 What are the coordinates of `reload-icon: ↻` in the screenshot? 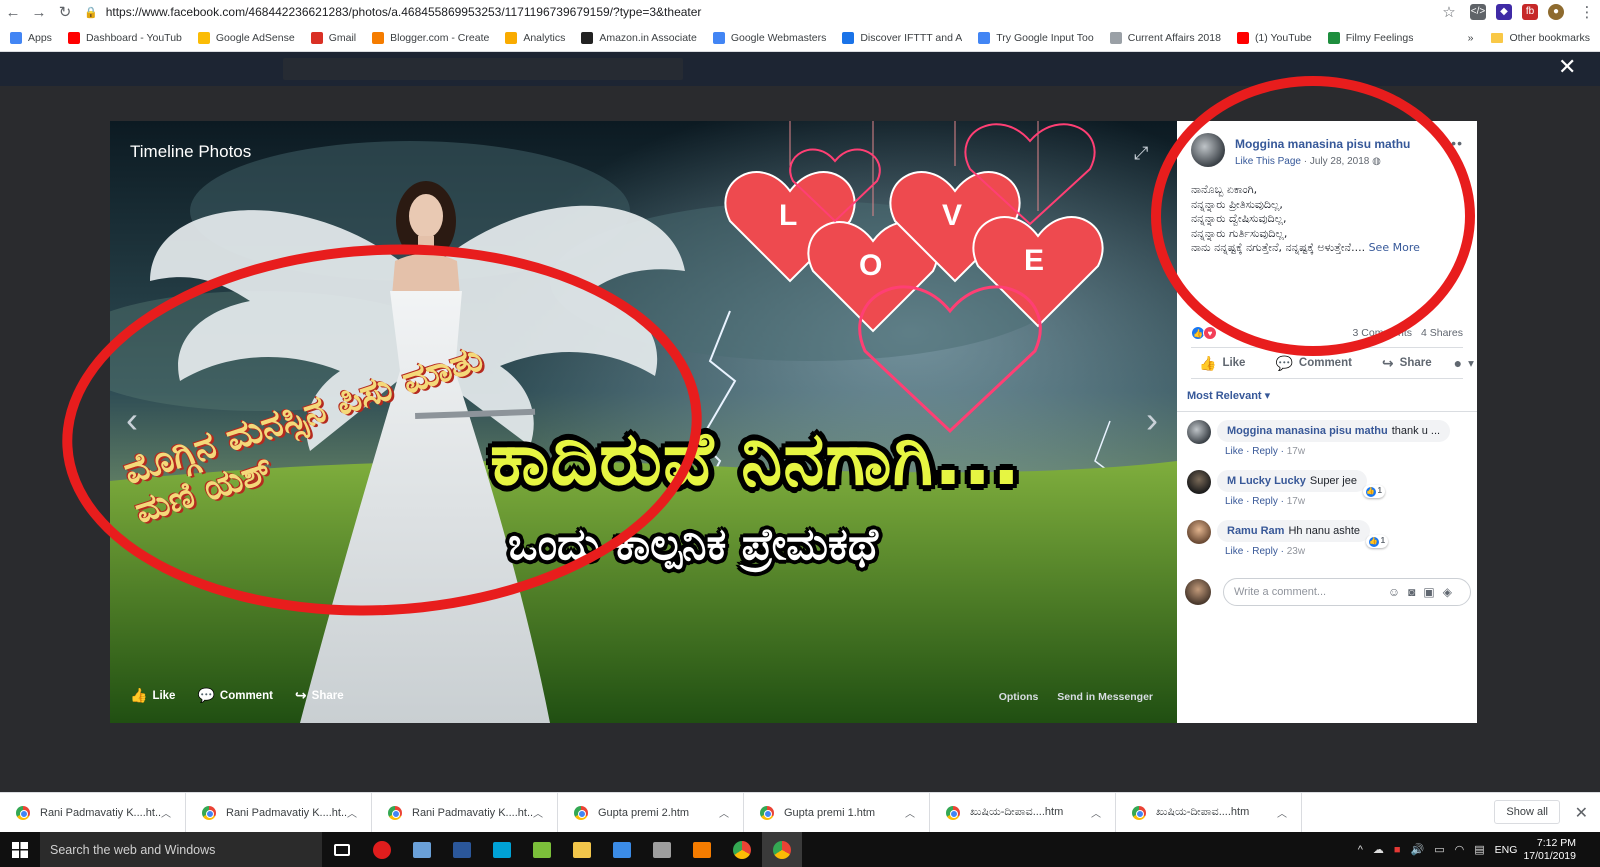 It's located at (65, 12).